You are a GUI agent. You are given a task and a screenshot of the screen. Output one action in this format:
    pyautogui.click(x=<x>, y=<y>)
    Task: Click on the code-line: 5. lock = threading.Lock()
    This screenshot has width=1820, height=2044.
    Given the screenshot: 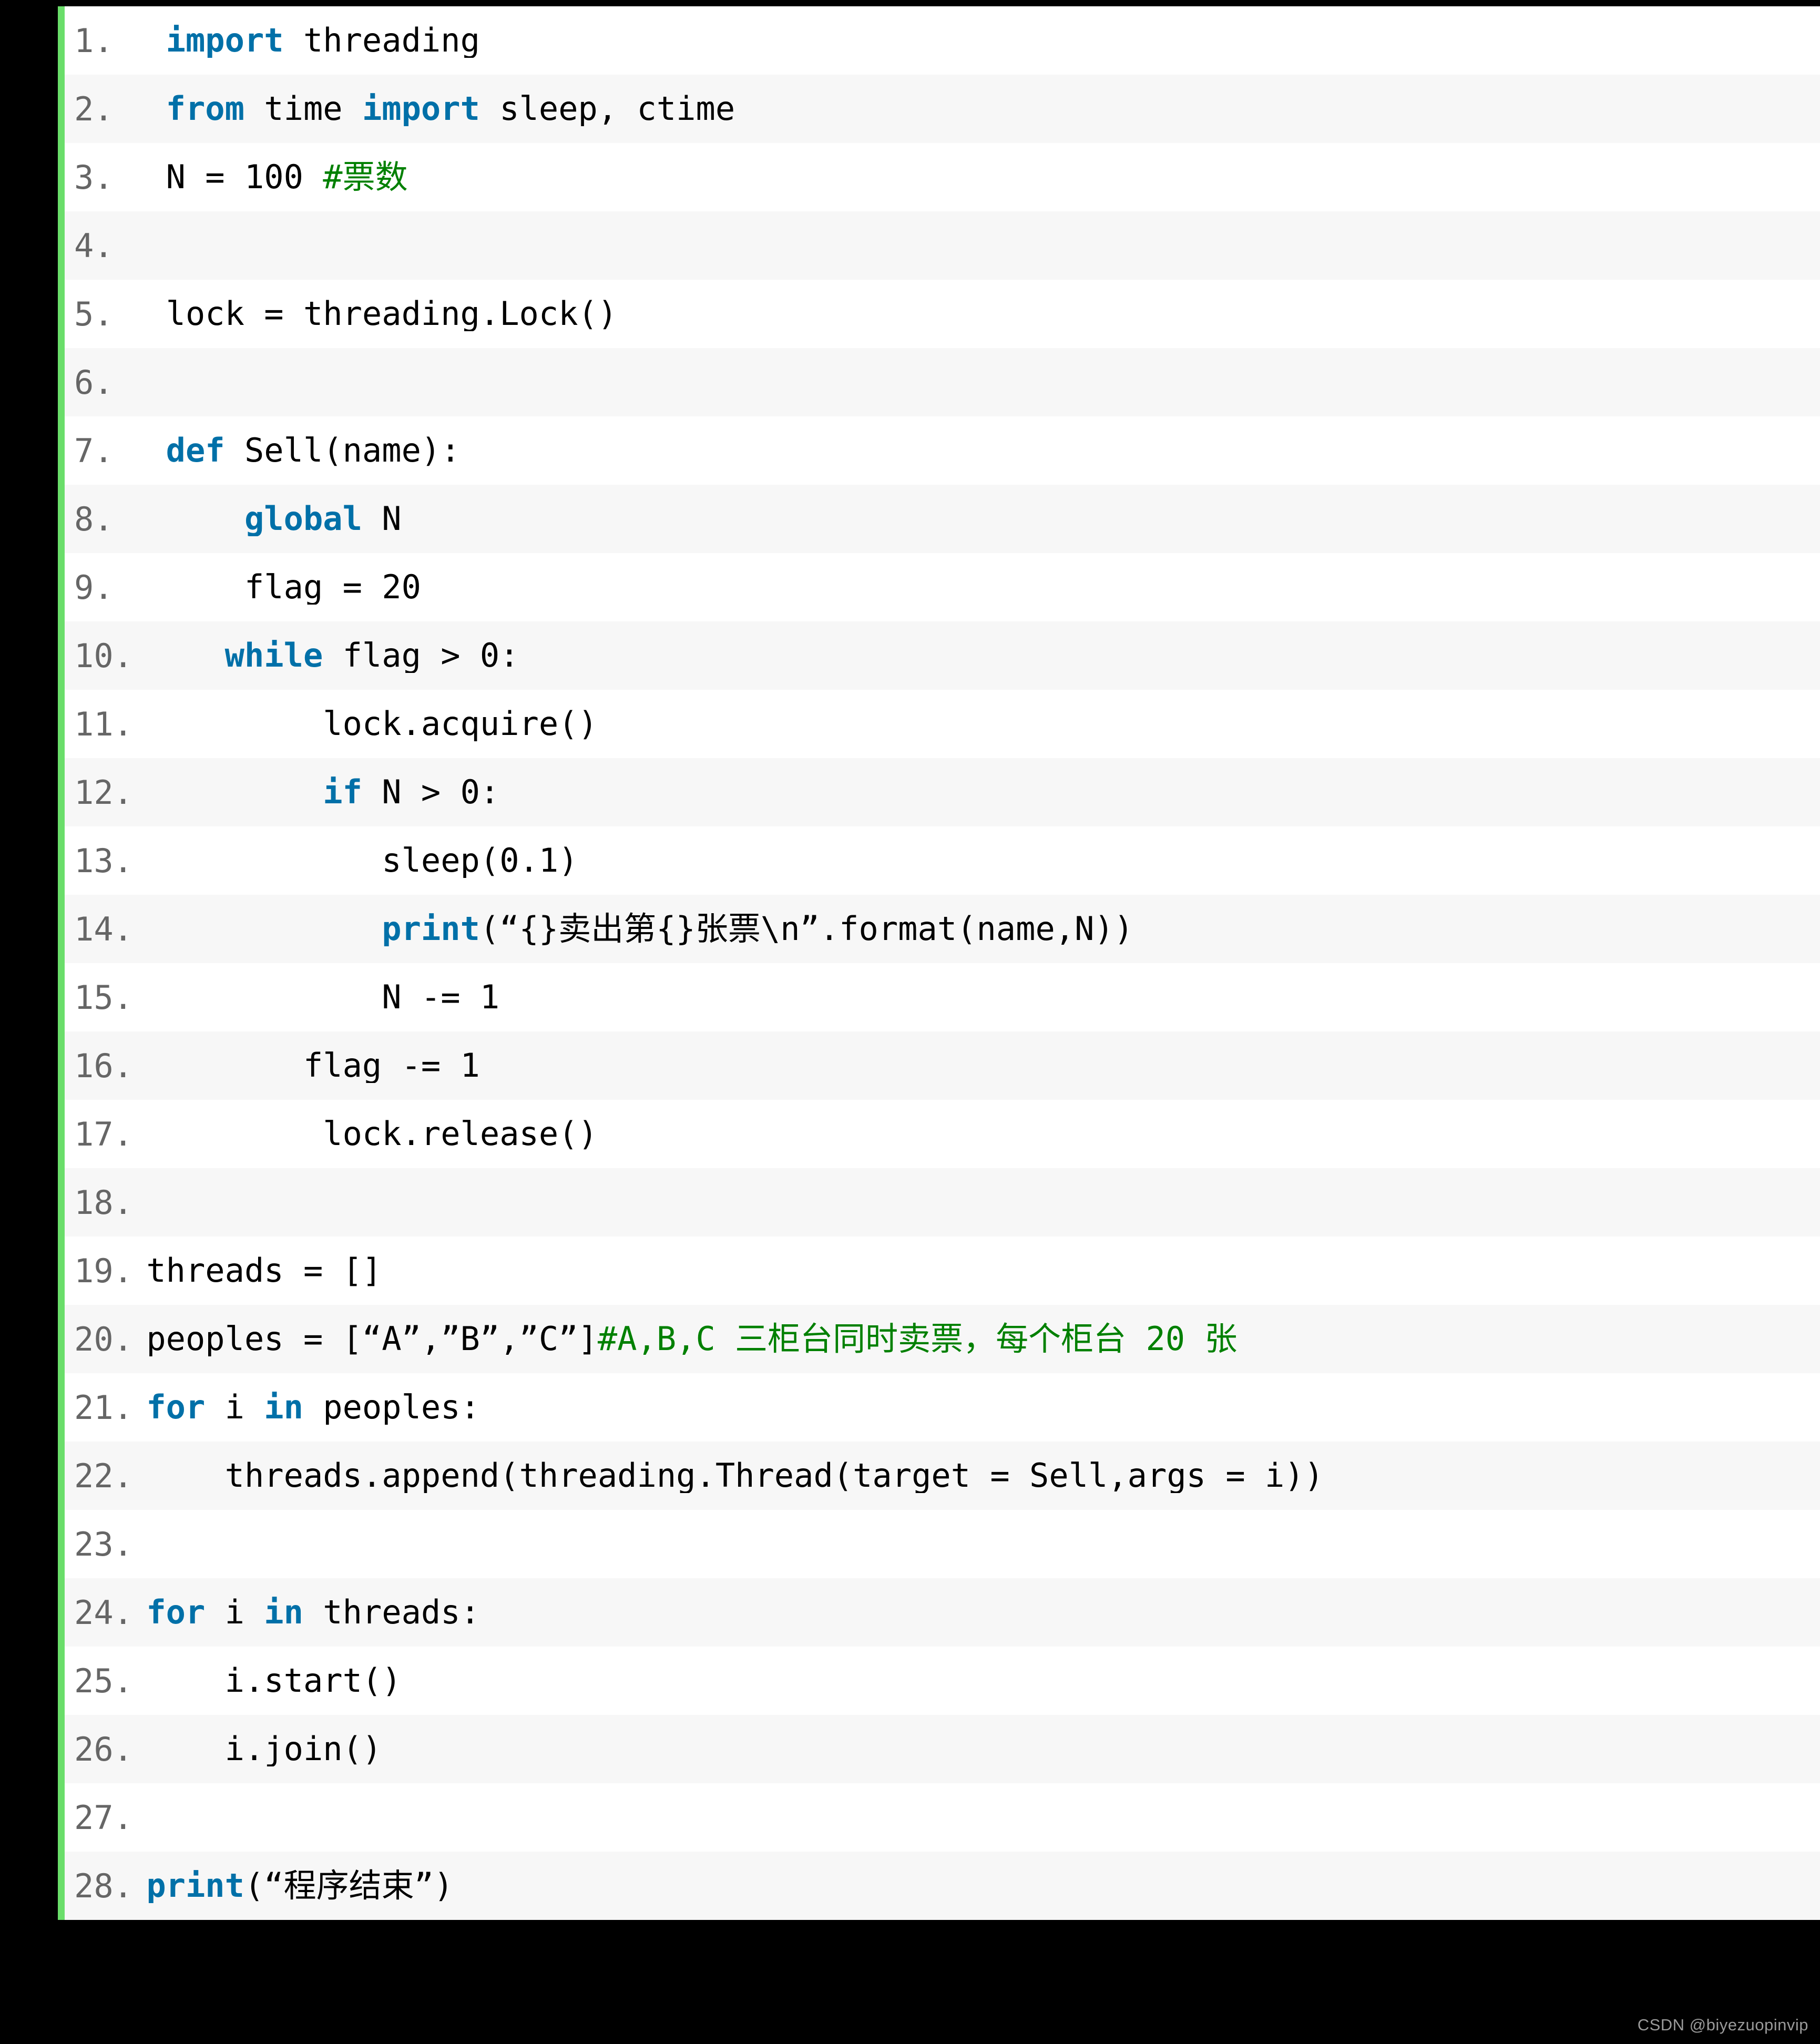 What is the action you would take?
    pyautogui.click(x=942, y=314)
    